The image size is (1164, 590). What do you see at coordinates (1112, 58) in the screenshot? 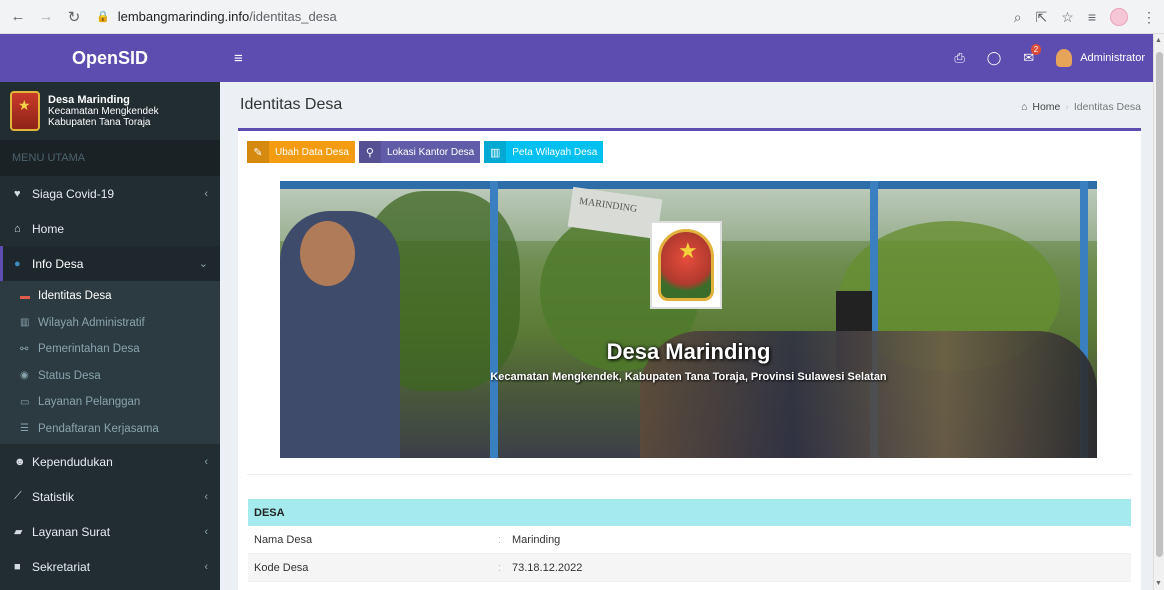
I see `user-name: Administrator` at bounding box center [1112, 58].